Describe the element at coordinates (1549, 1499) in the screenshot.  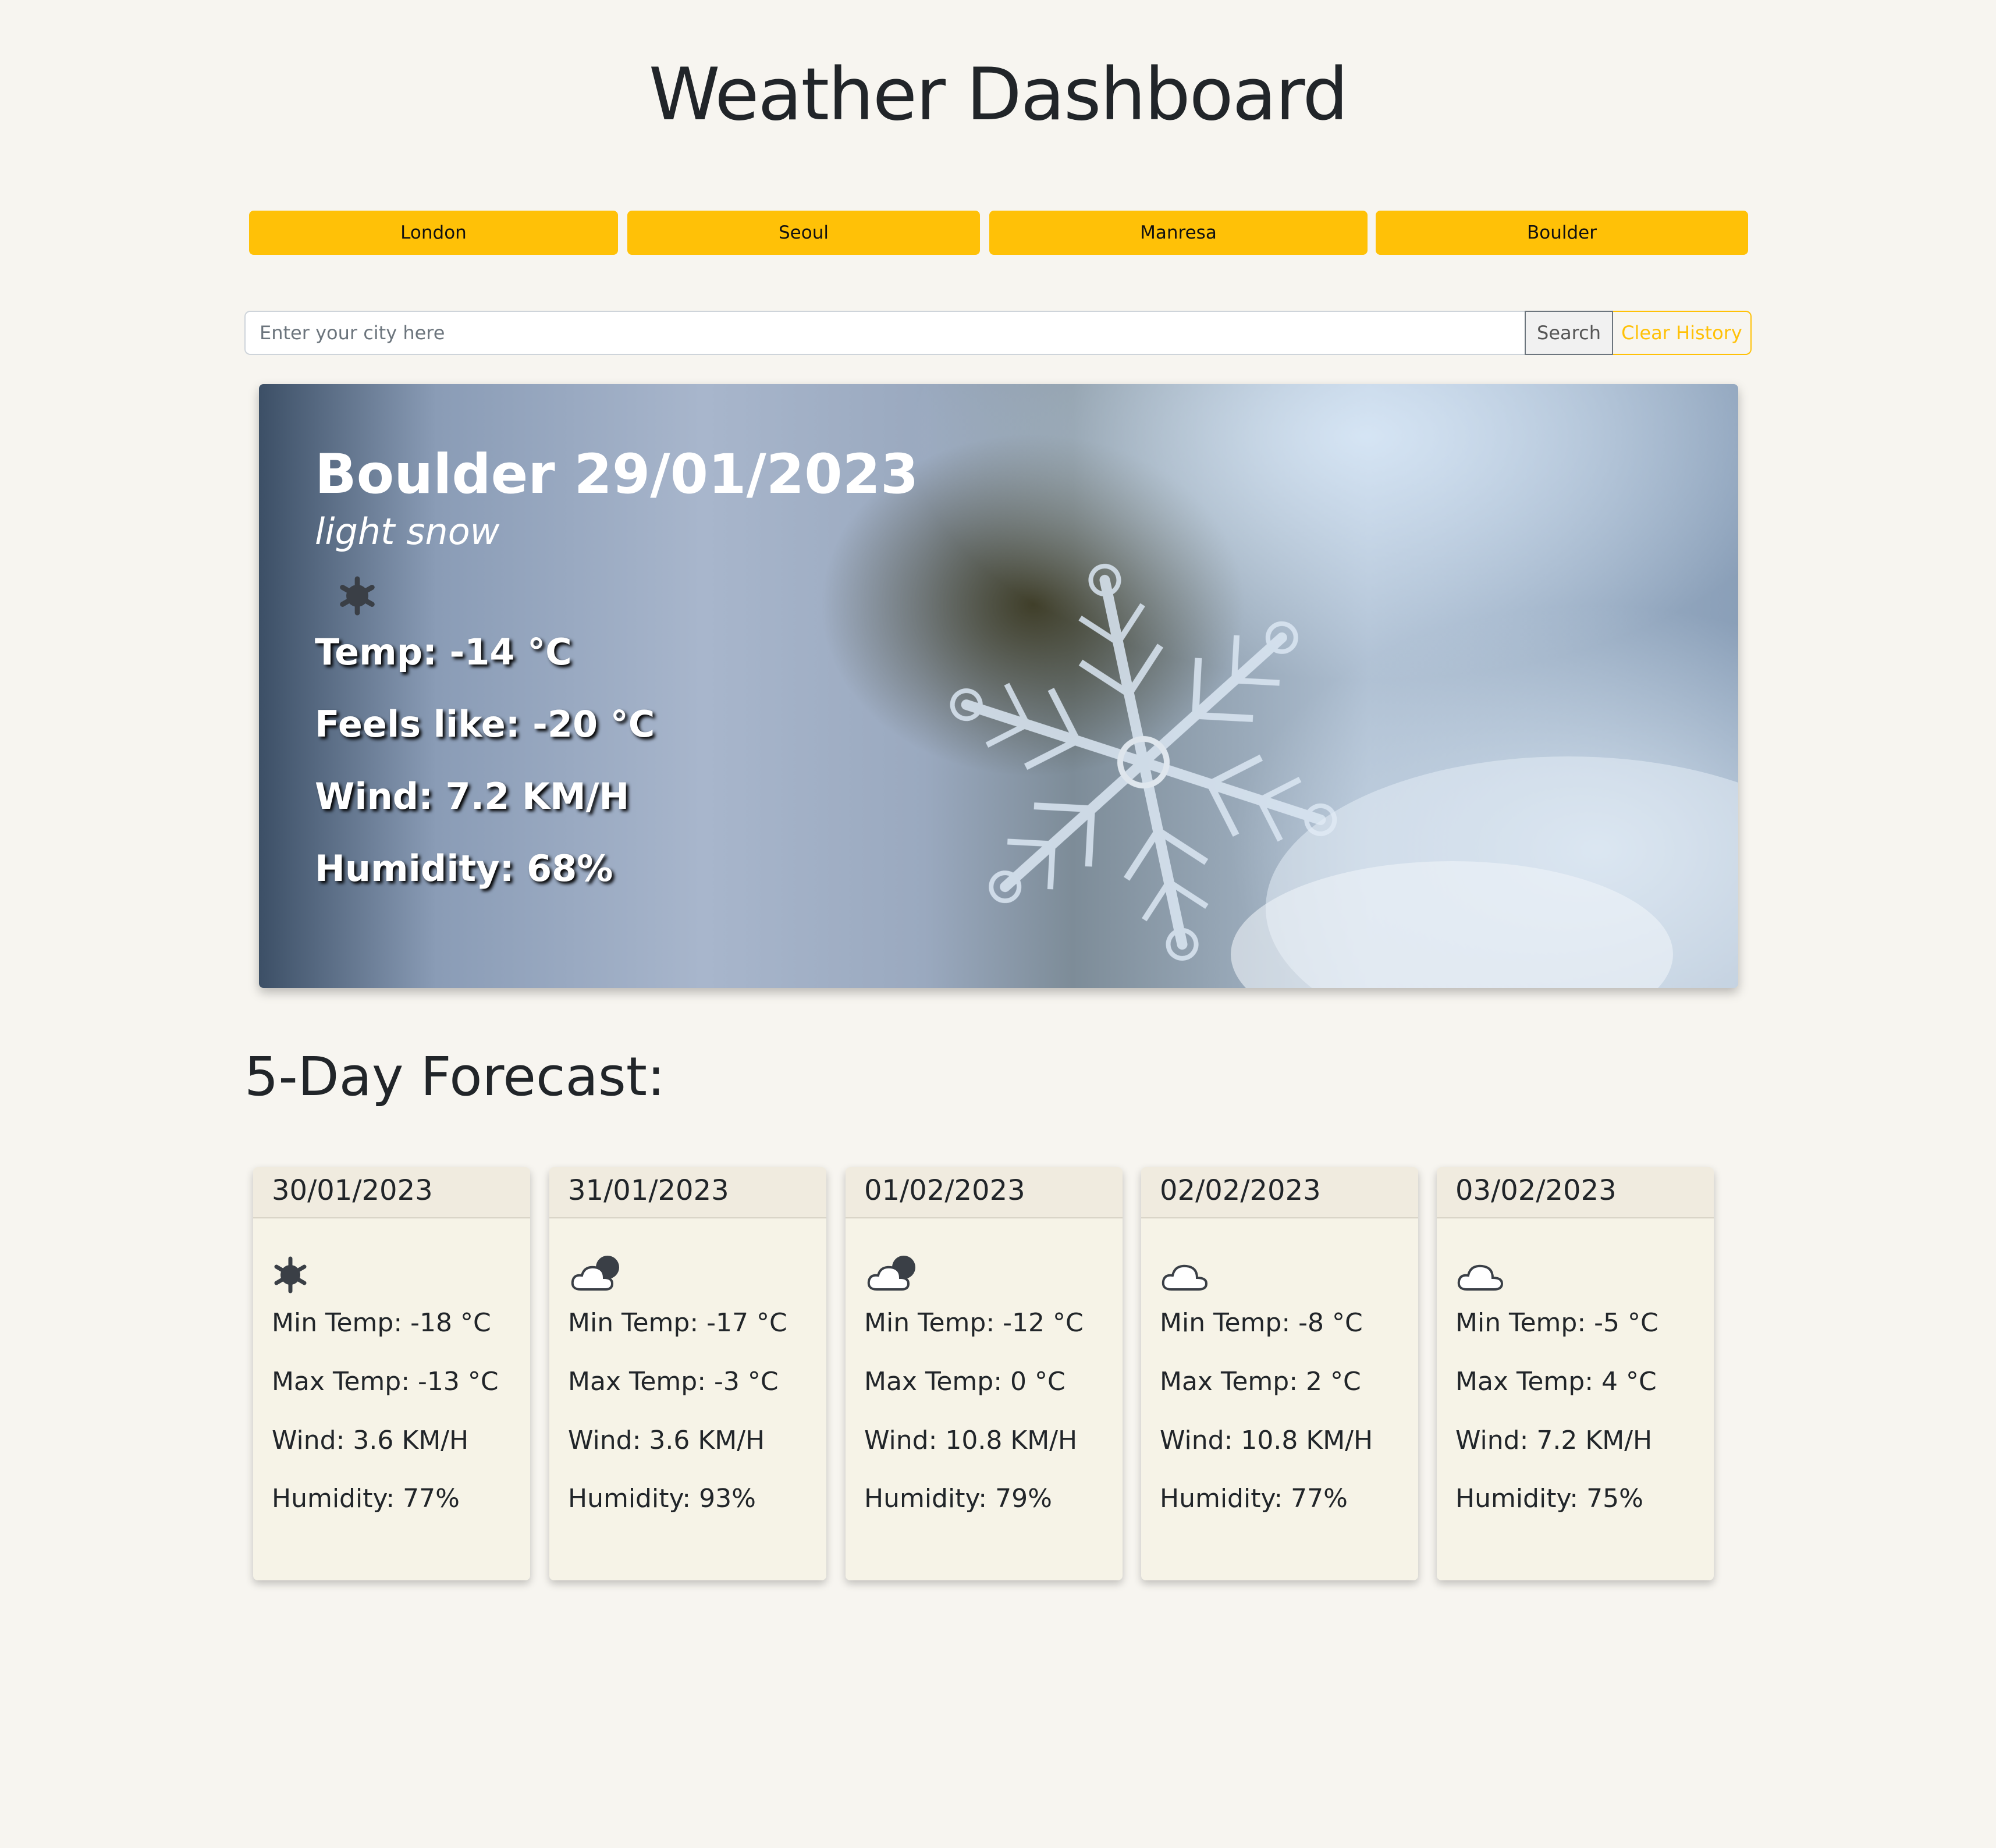
I see `forecast-humidity: Humidity: 75%` at that location.